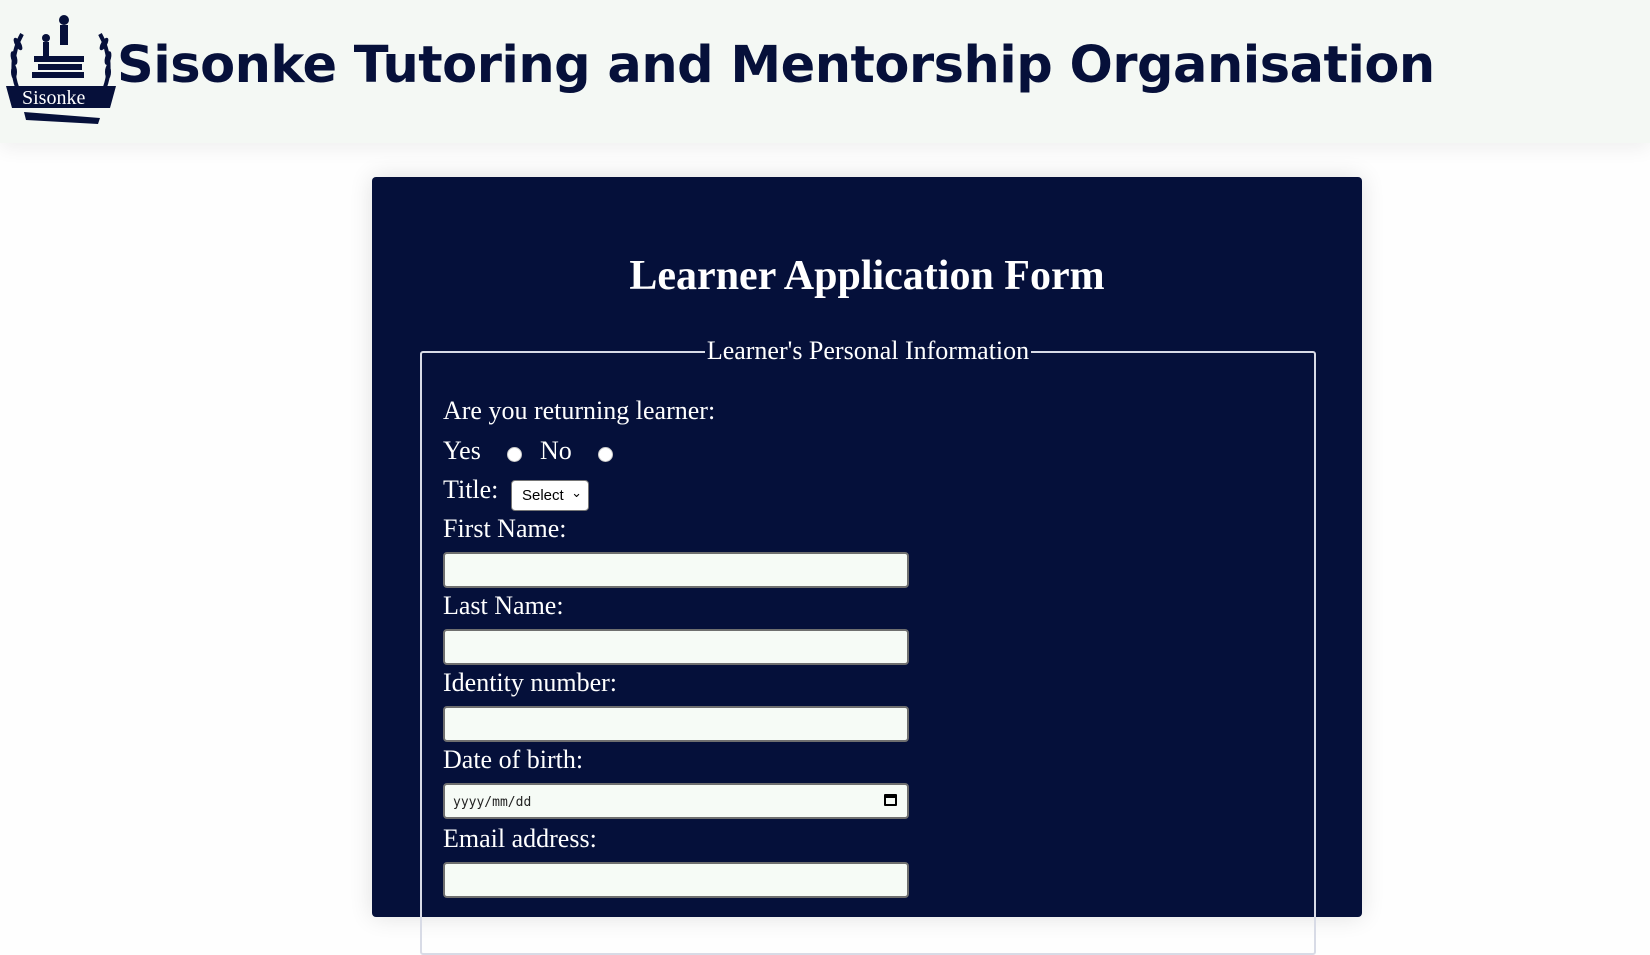 This screenshot has height=955, width=1650. What do you see at coordinates (676, 801) in the screenshot?
I see `dob-input: yyyy/mm/dd` at bounding box center [676, 801].